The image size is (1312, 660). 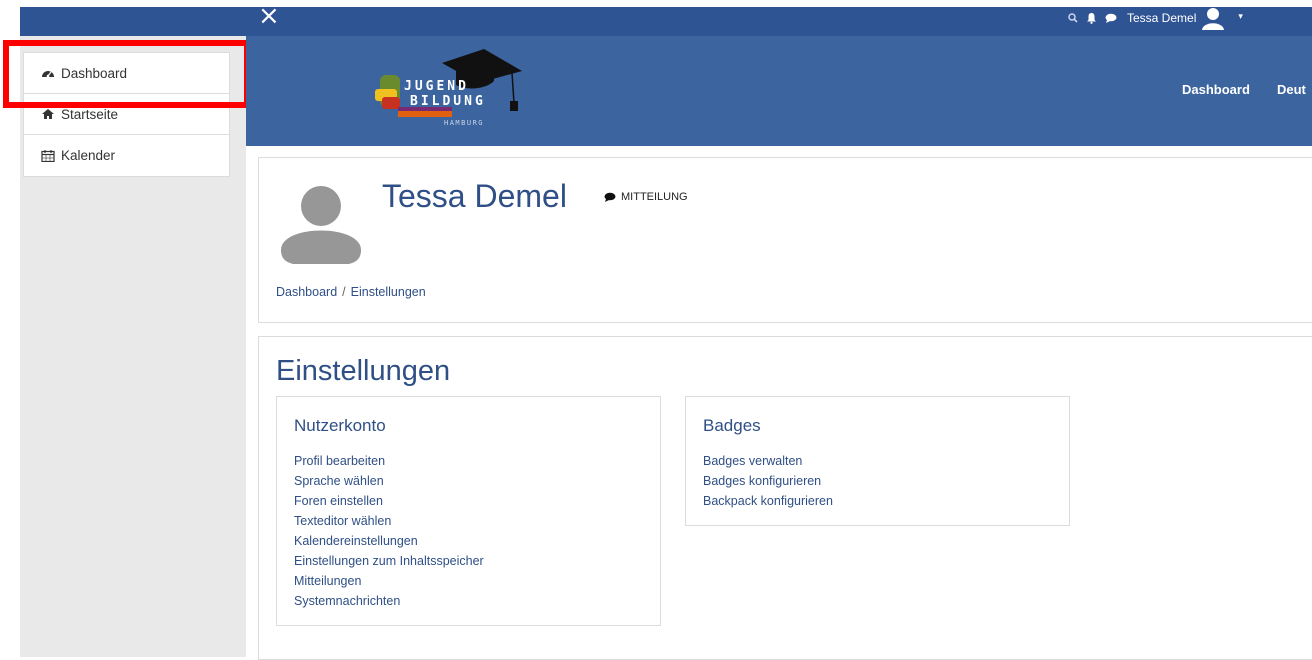 I want to click on breadcrumb: Dashboard / Einstellungen, so click(x=351, y=292).